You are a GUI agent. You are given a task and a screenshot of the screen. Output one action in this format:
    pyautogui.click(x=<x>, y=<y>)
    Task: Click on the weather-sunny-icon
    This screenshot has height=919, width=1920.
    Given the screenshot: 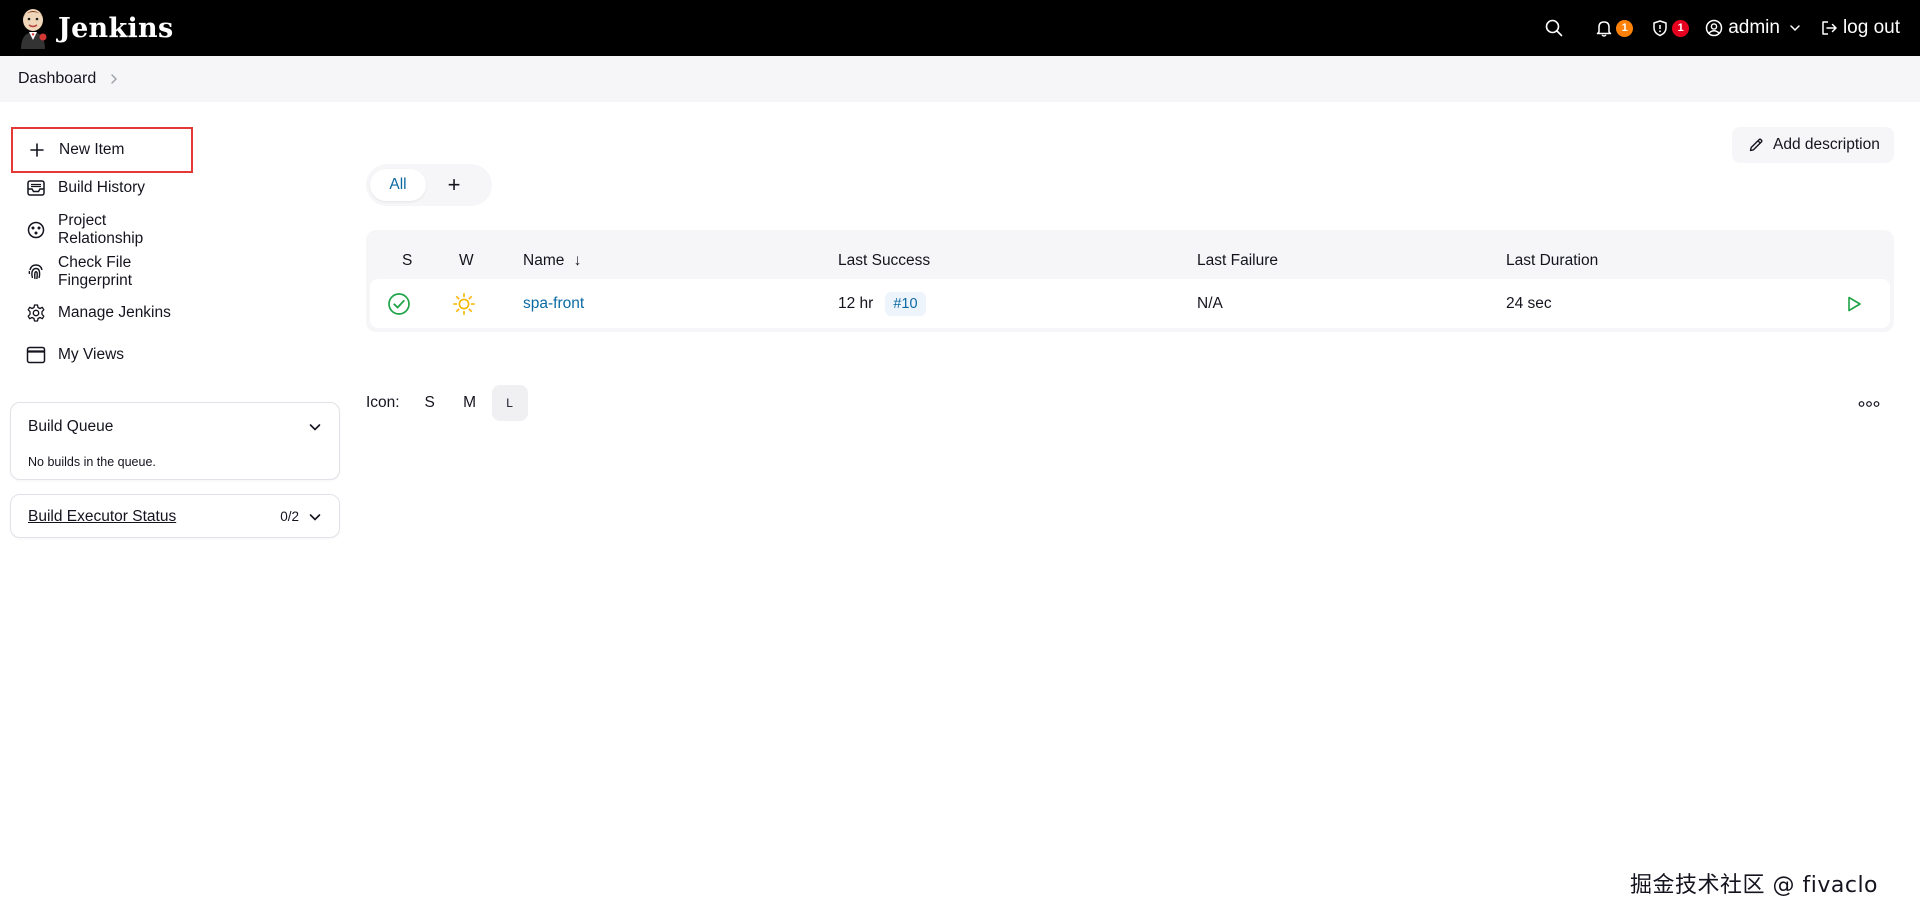 What is the action you would take?
    pyautogui.click(x=464, y=303)
    